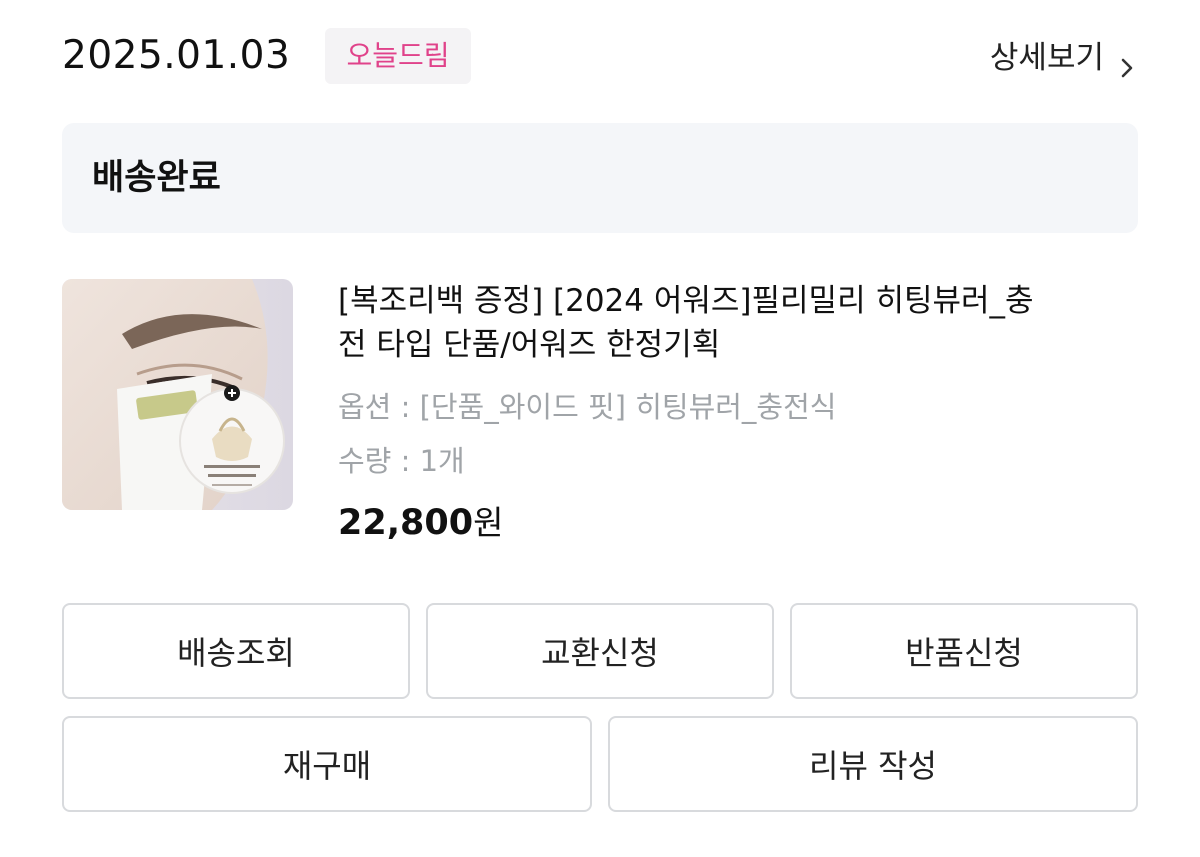 The image size is (1200, 857). I want to click on price-currency: 원, so click(488, 522).